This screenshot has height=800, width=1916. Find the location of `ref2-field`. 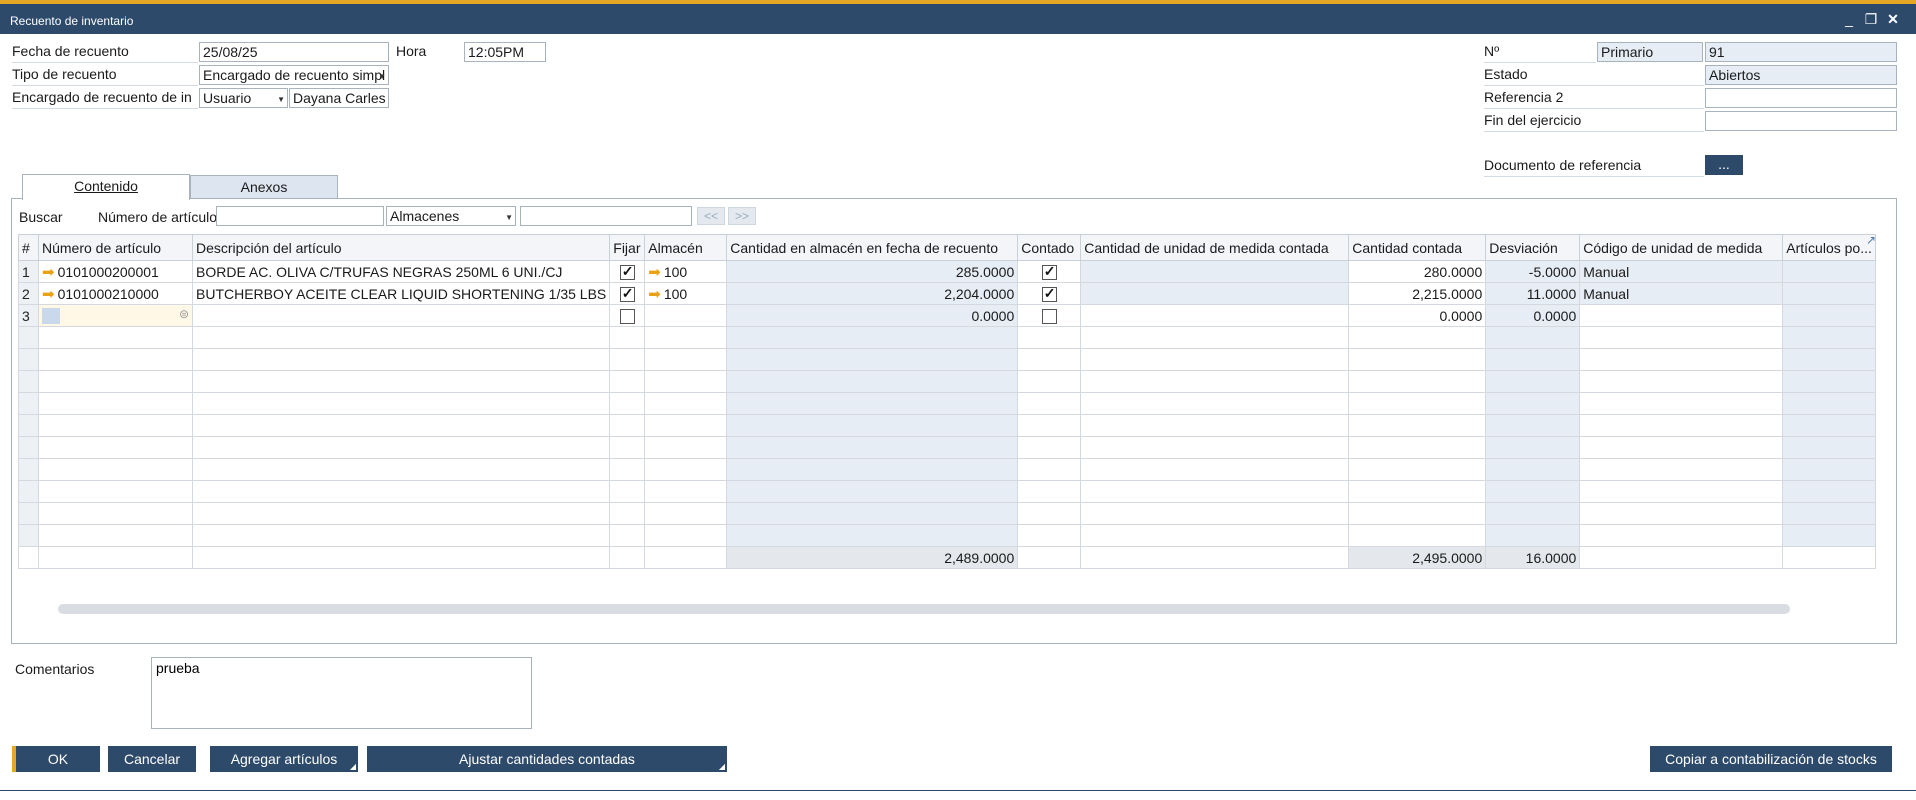

ref2-field is located at coordinates (1801, 98).